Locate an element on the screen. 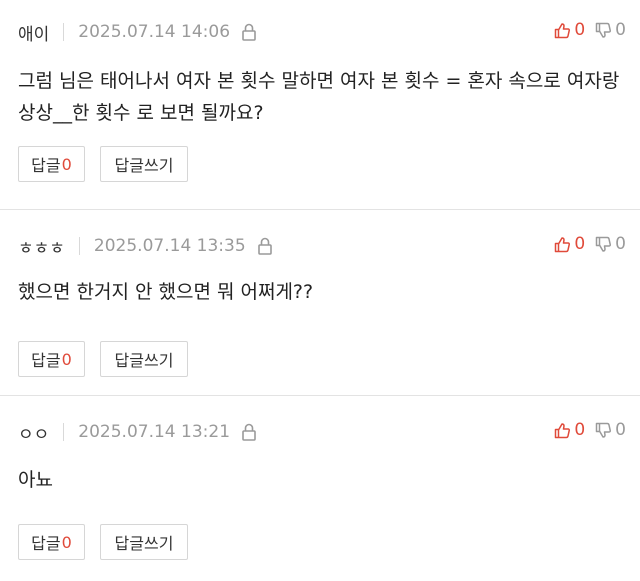  comment-author: ㅇㅇ is located at coordinates (33, 432).